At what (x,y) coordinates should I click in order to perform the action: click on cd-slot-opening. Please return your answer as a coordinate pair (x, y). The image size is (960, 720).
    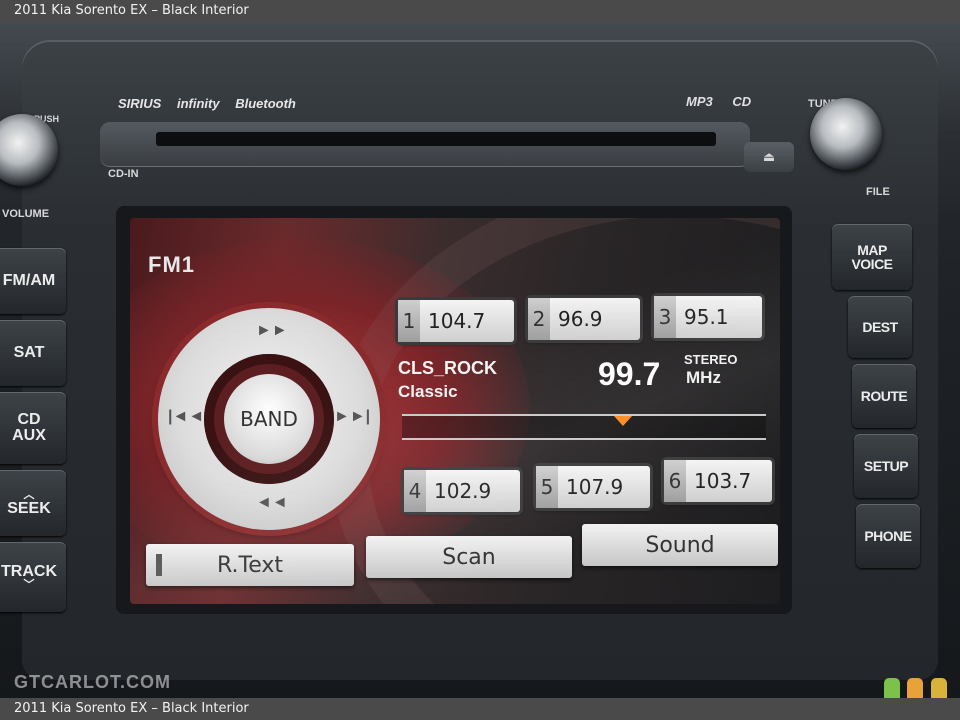
    Looking at the image, I should click on (436, 139).